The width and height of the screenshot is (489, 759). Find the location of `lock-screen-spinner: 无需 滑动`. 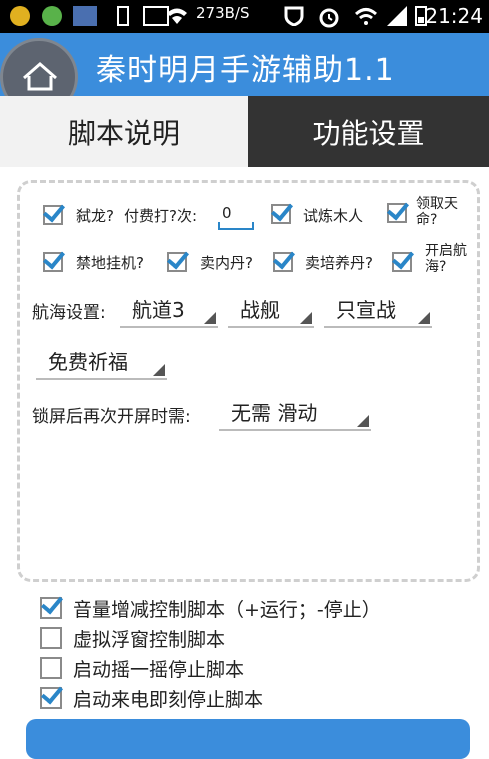

lock-screen-spinner: 无需 滑动 is located at coordinates (295, 414).